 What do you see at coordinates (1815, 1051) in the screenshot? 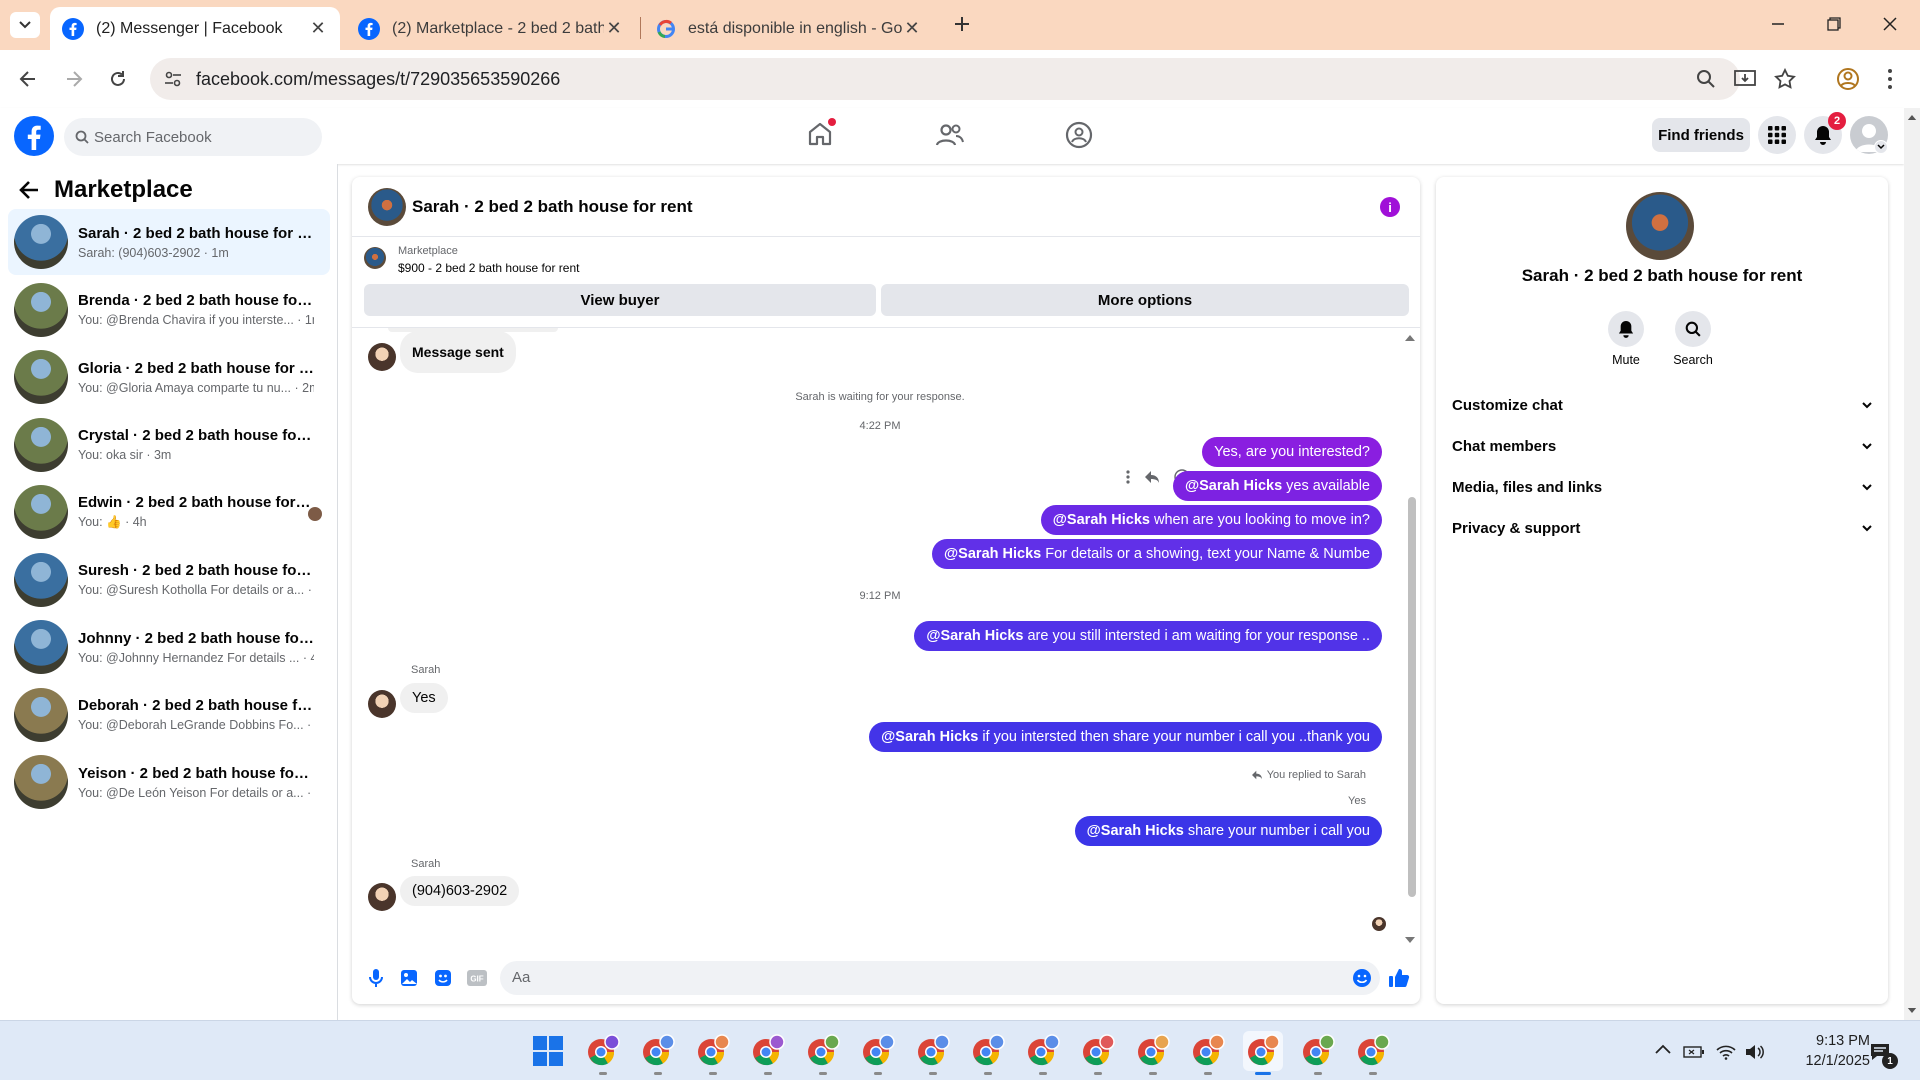
I see `system-clock: 9:13 PM 12/1/2025` at bounding box center [1815, 1051].